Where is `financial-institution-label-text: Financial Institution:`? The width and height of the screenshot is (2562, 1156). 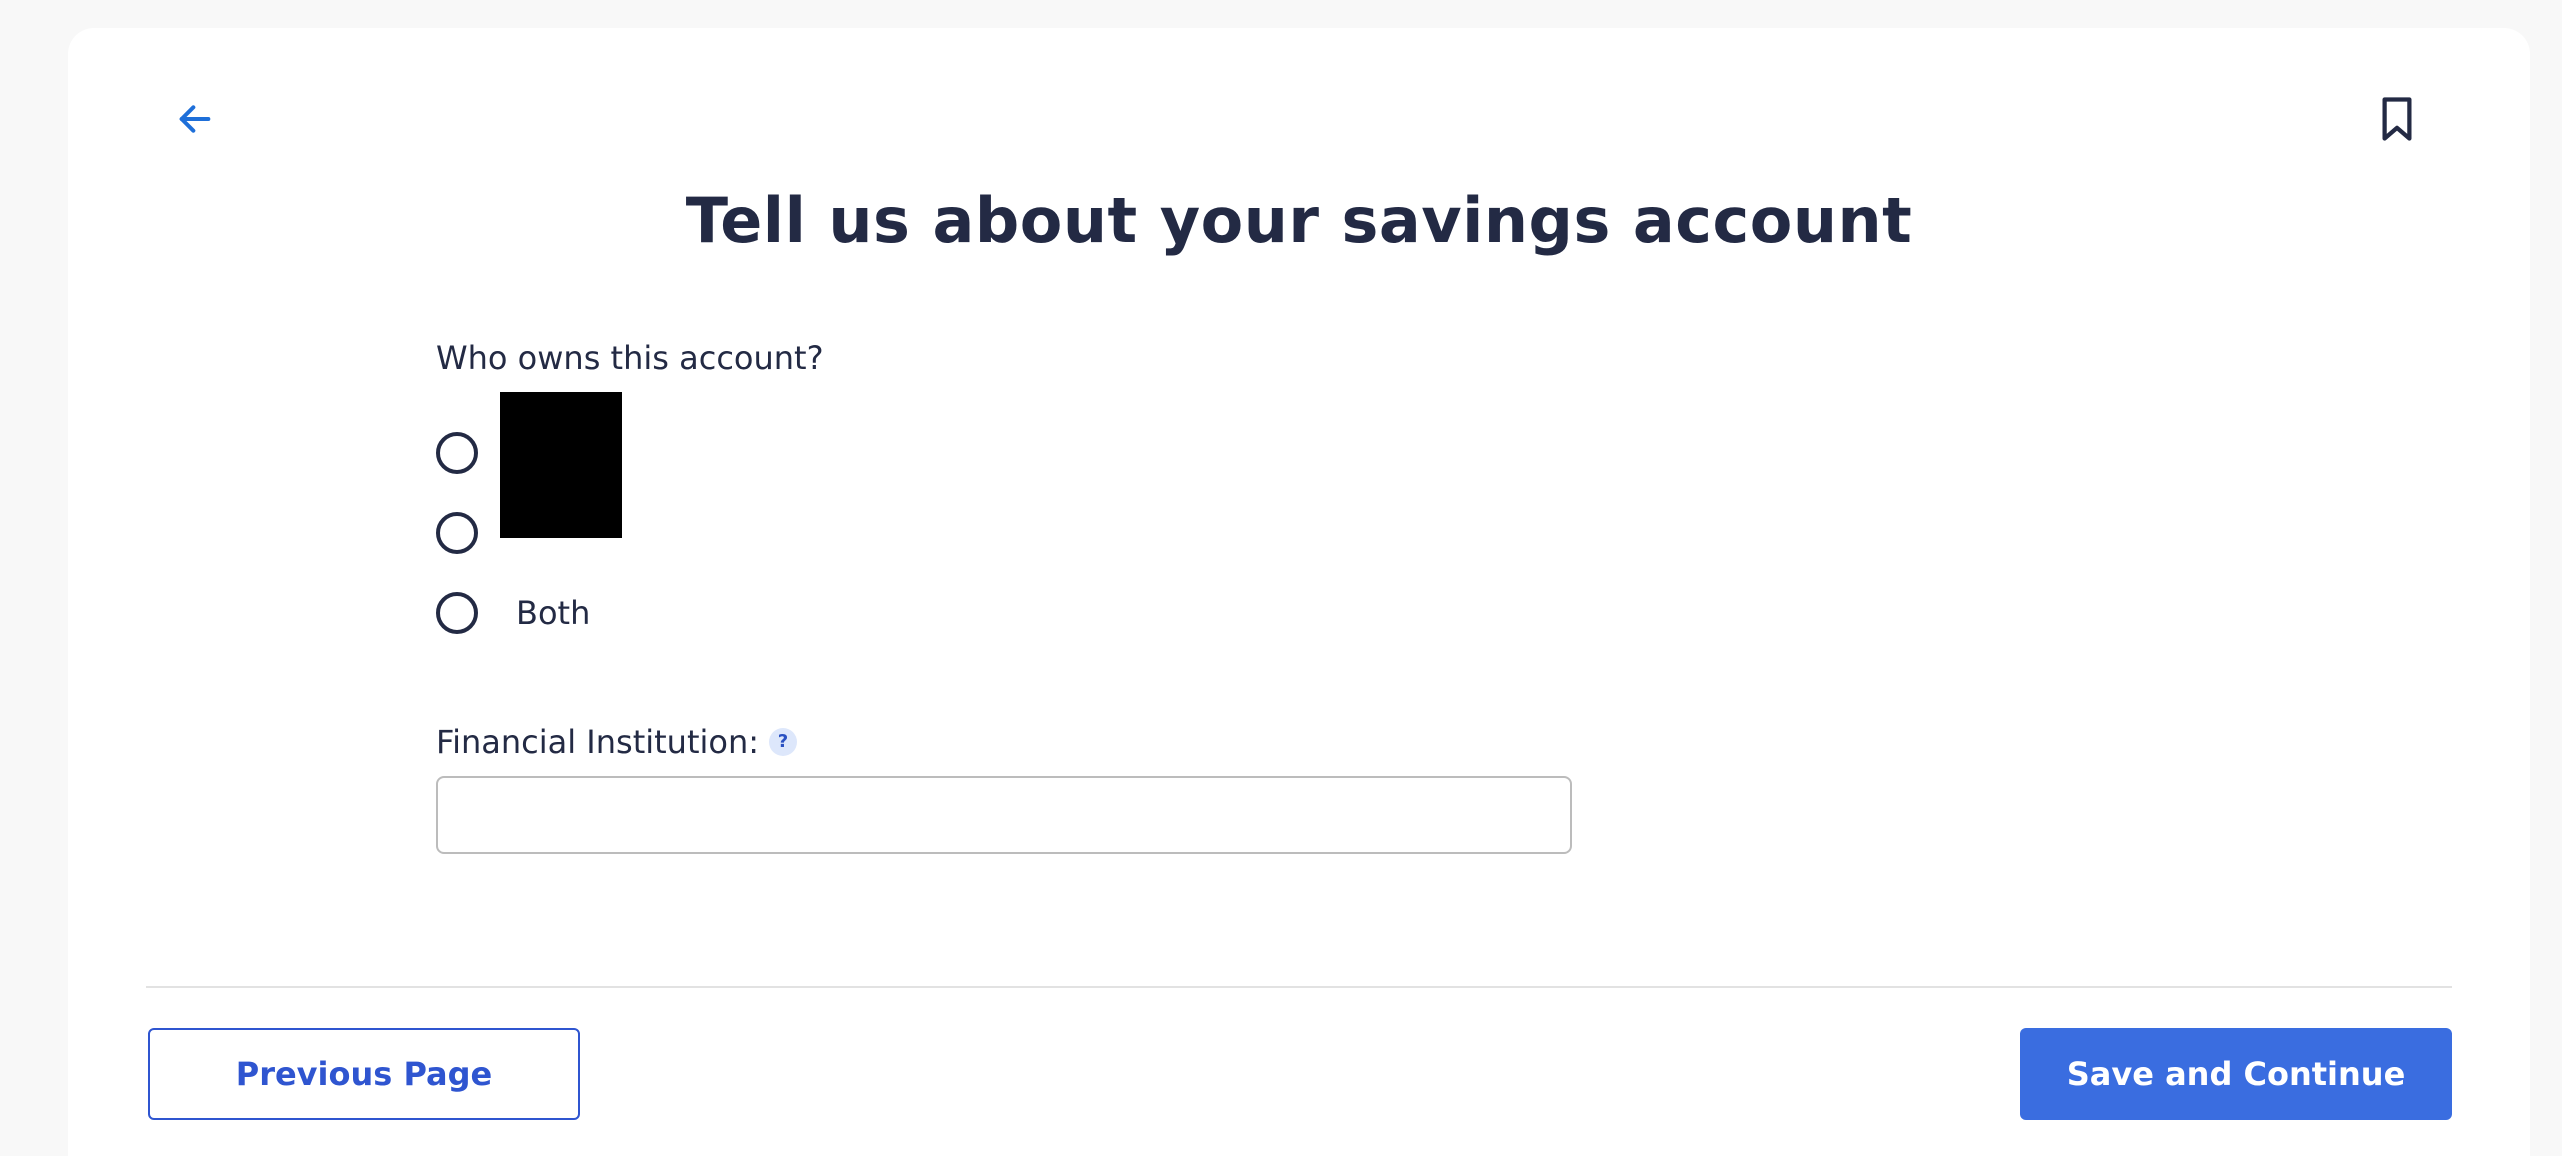 financial-institution-label-text: Financial Institution: is located at coordinates (598, 742).